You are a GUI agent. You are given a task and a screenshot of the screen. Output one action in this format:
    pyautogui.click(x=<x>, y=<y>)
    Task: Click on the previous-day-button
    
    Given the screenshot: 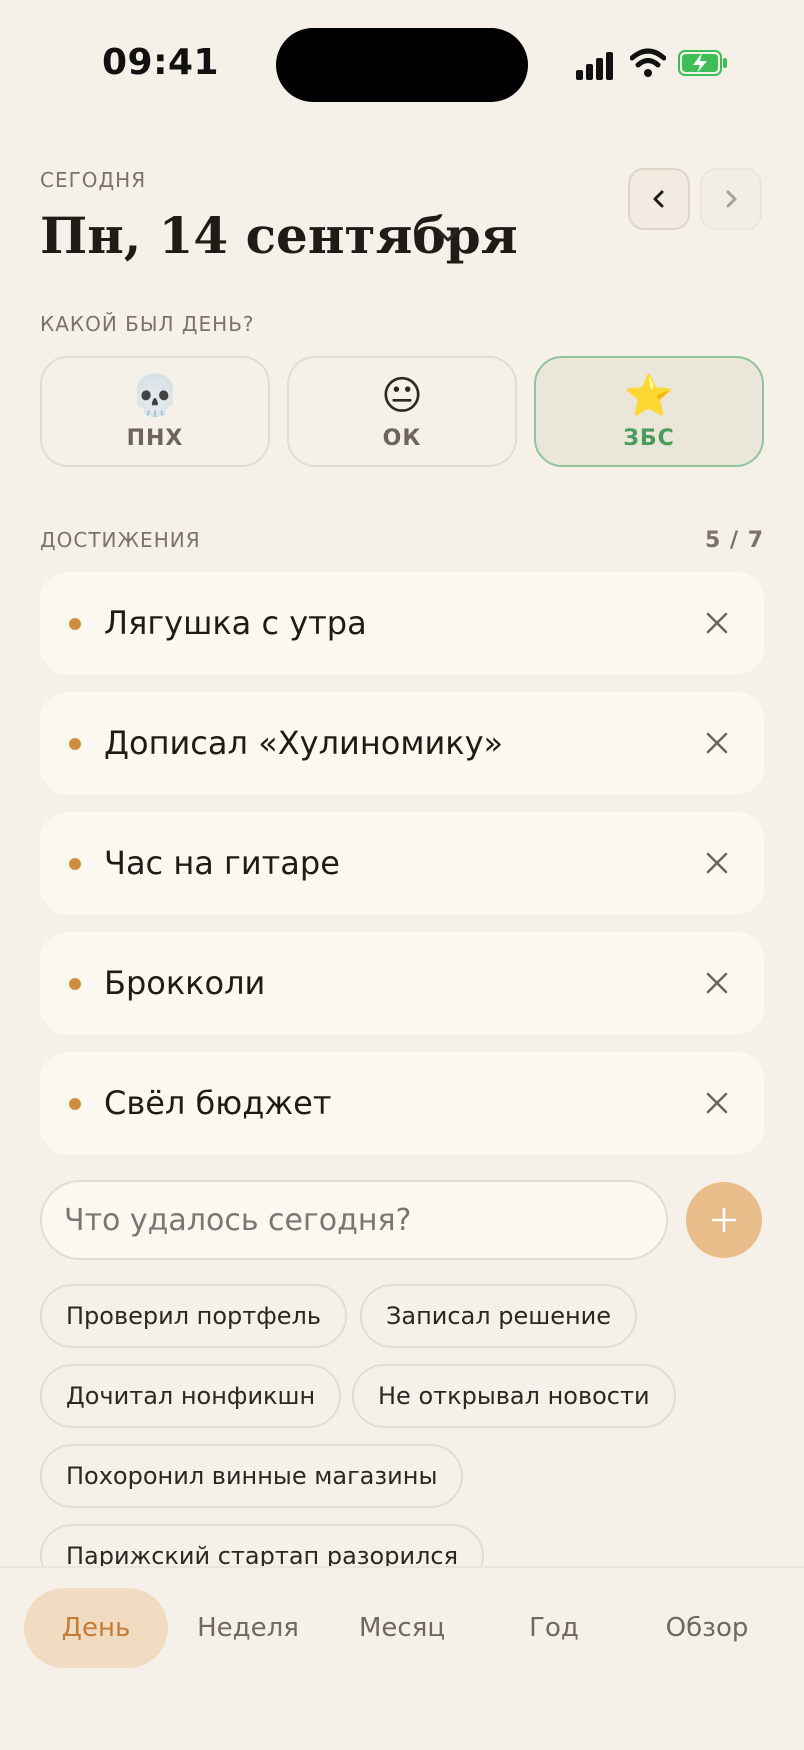 What is the action you would take?
    pyautogui.click(x=659, y=199)
    